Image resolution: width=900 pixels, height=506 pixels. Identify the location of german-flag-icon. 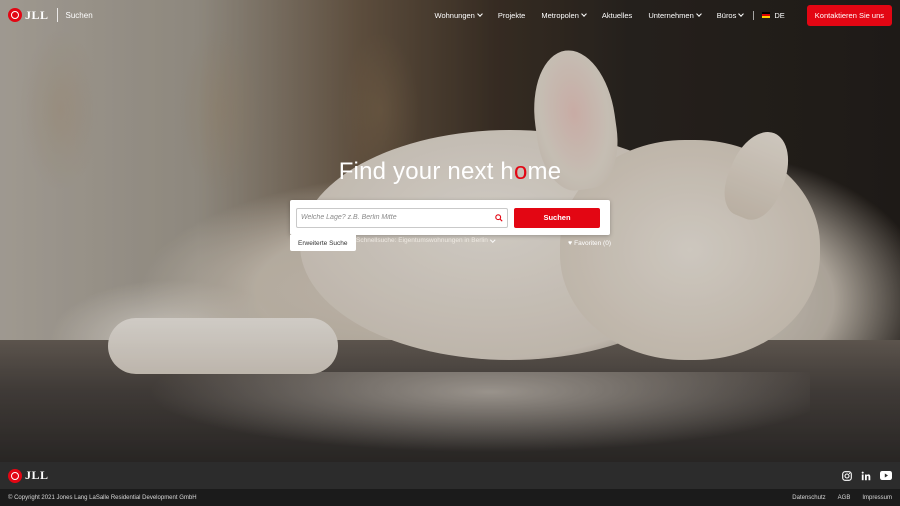
(766, 15).